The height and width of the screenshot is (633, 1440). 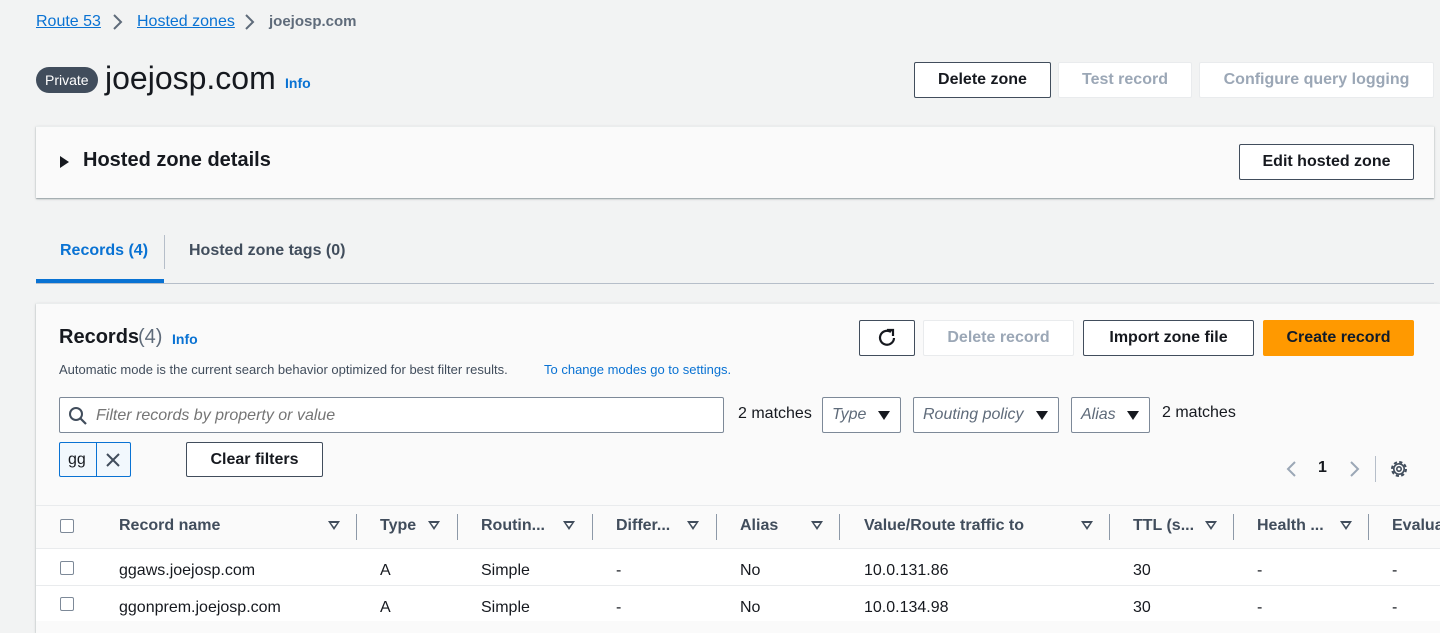 What do you see at coordinates (735, 162) in the screenshot?
I see `hosted-zone-details-panel: Hosted zone details Edit hosted zone` at bounding box center [735, 162].